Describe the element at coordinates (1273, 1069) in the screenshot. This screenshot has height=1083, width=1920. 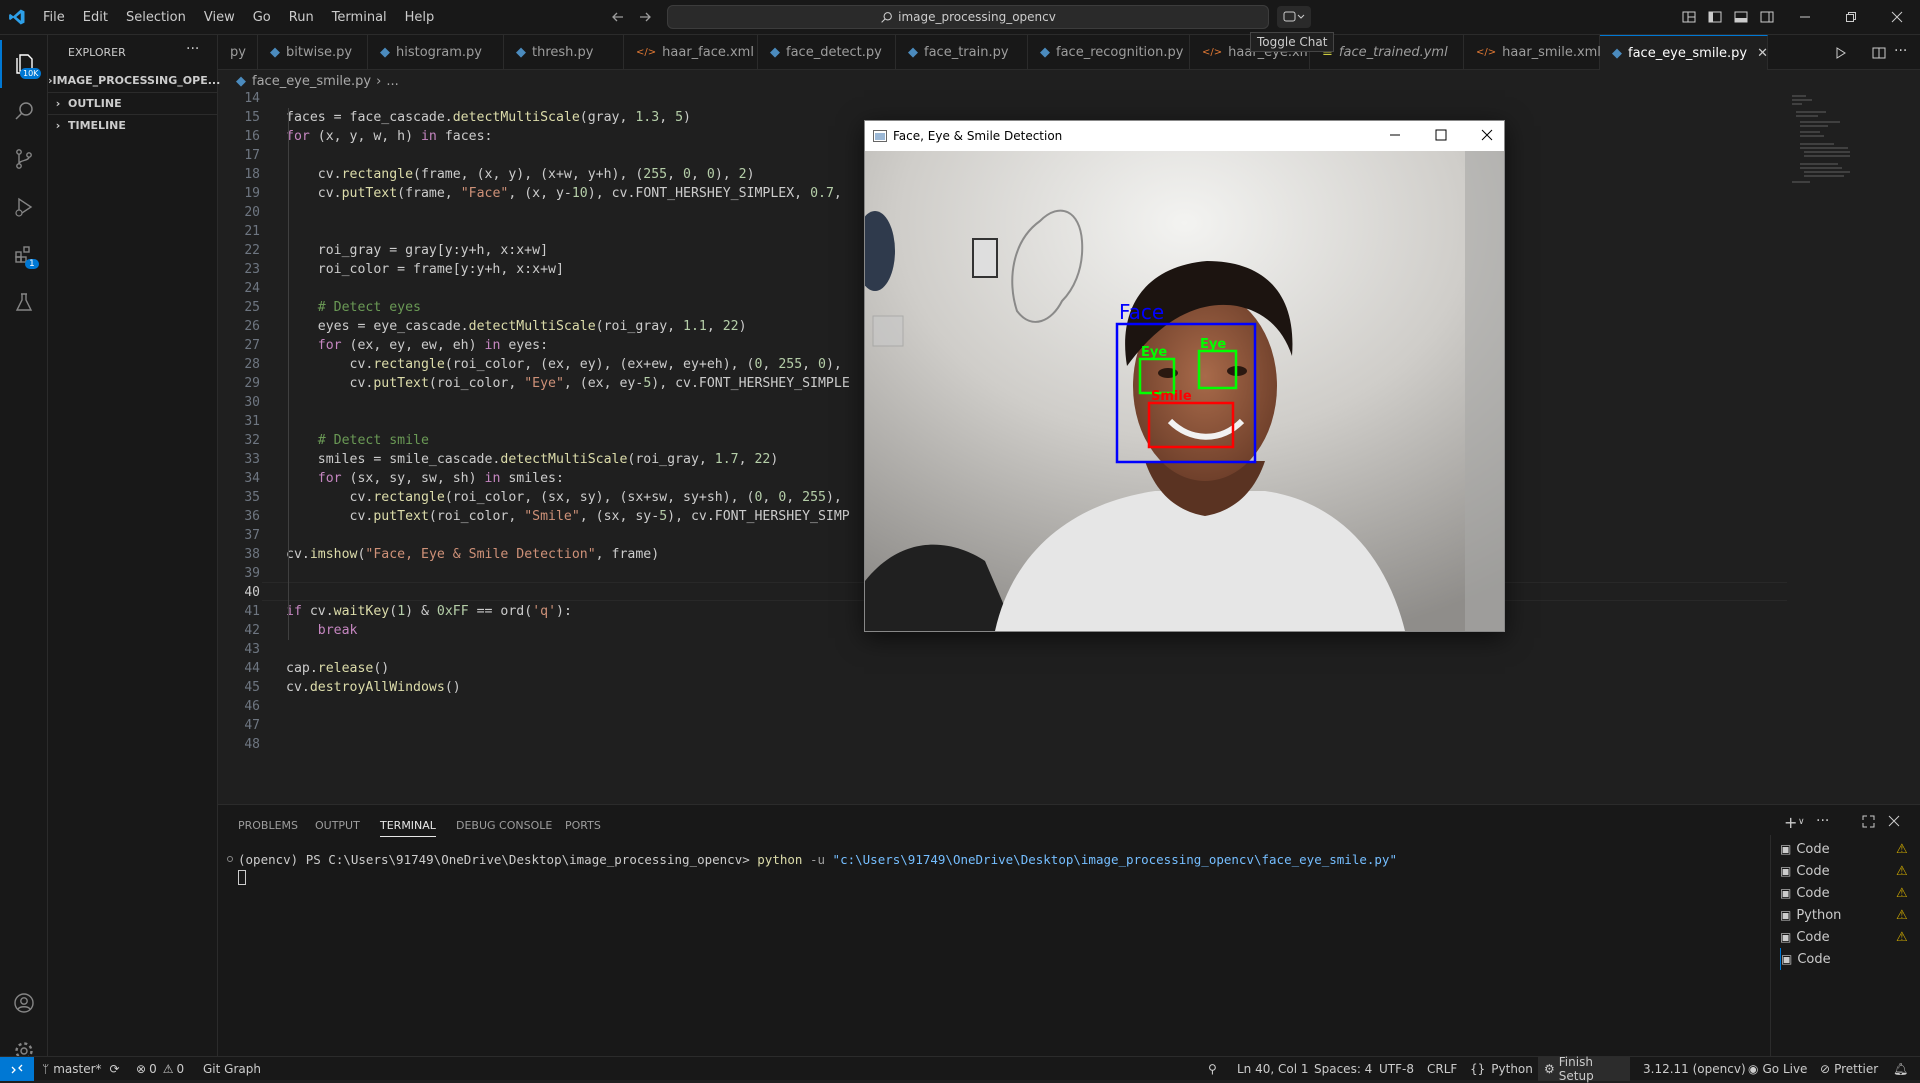
I see `cursor-position: Ln 40, Col 1` at that location.